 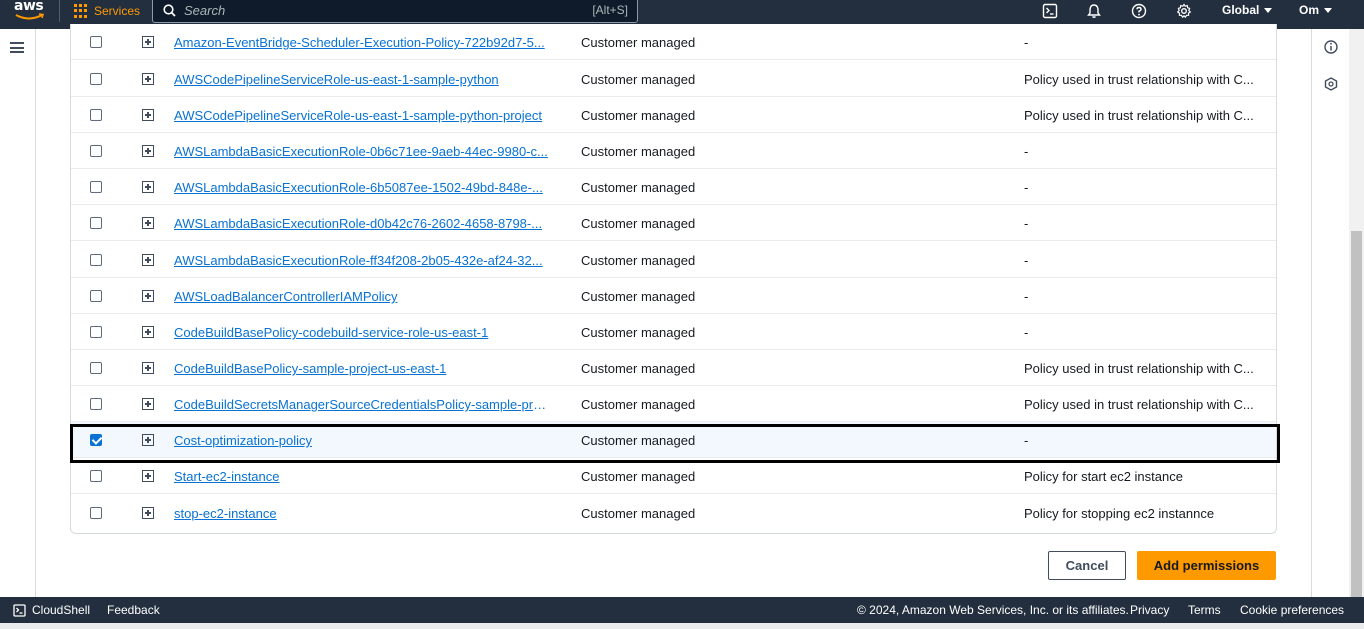 What do you see at coordinates (1331, 47) in the screenshot?
I see `info-icon` at bounding box center [1331, 47].